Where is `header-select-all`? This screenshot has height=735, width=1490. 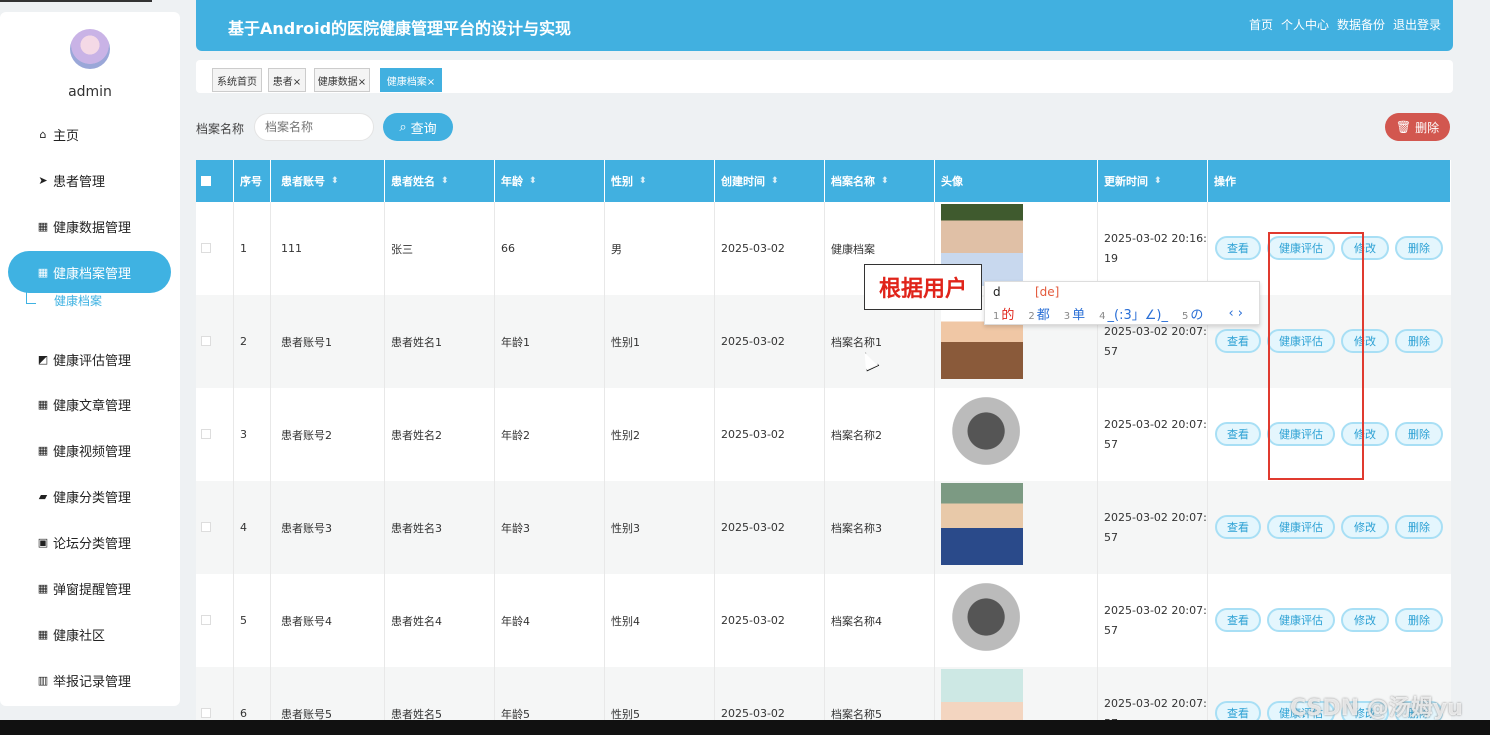 header-select-all is located at coordinates (215, 181).